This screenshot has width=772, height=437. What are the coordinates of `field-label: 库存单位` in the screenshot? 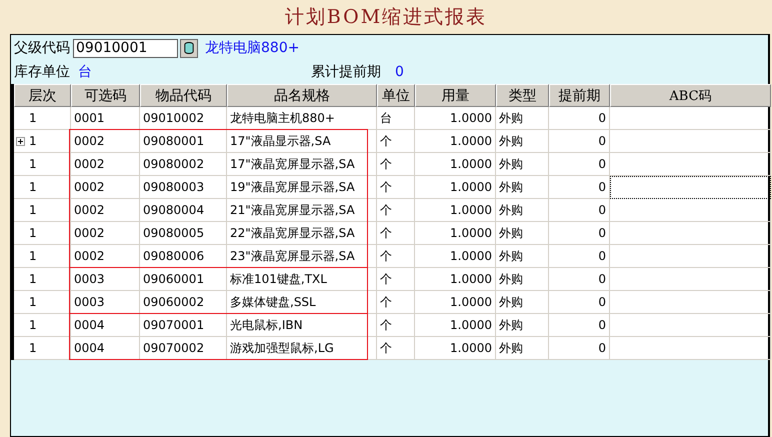 It's located at (42, 72).